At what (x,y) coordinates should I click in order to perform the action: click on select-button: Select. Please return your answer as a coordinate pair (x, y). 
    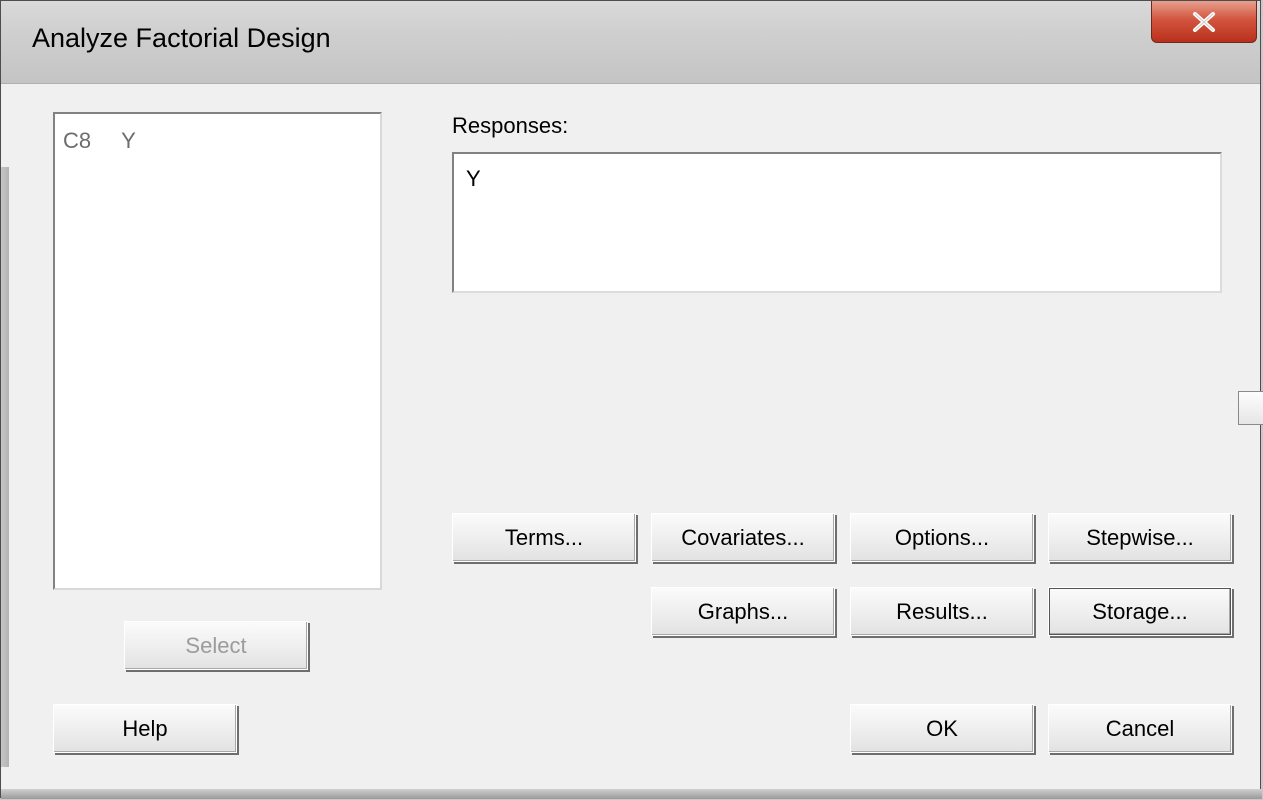
    Looking at the image, I should click on (216, 645).